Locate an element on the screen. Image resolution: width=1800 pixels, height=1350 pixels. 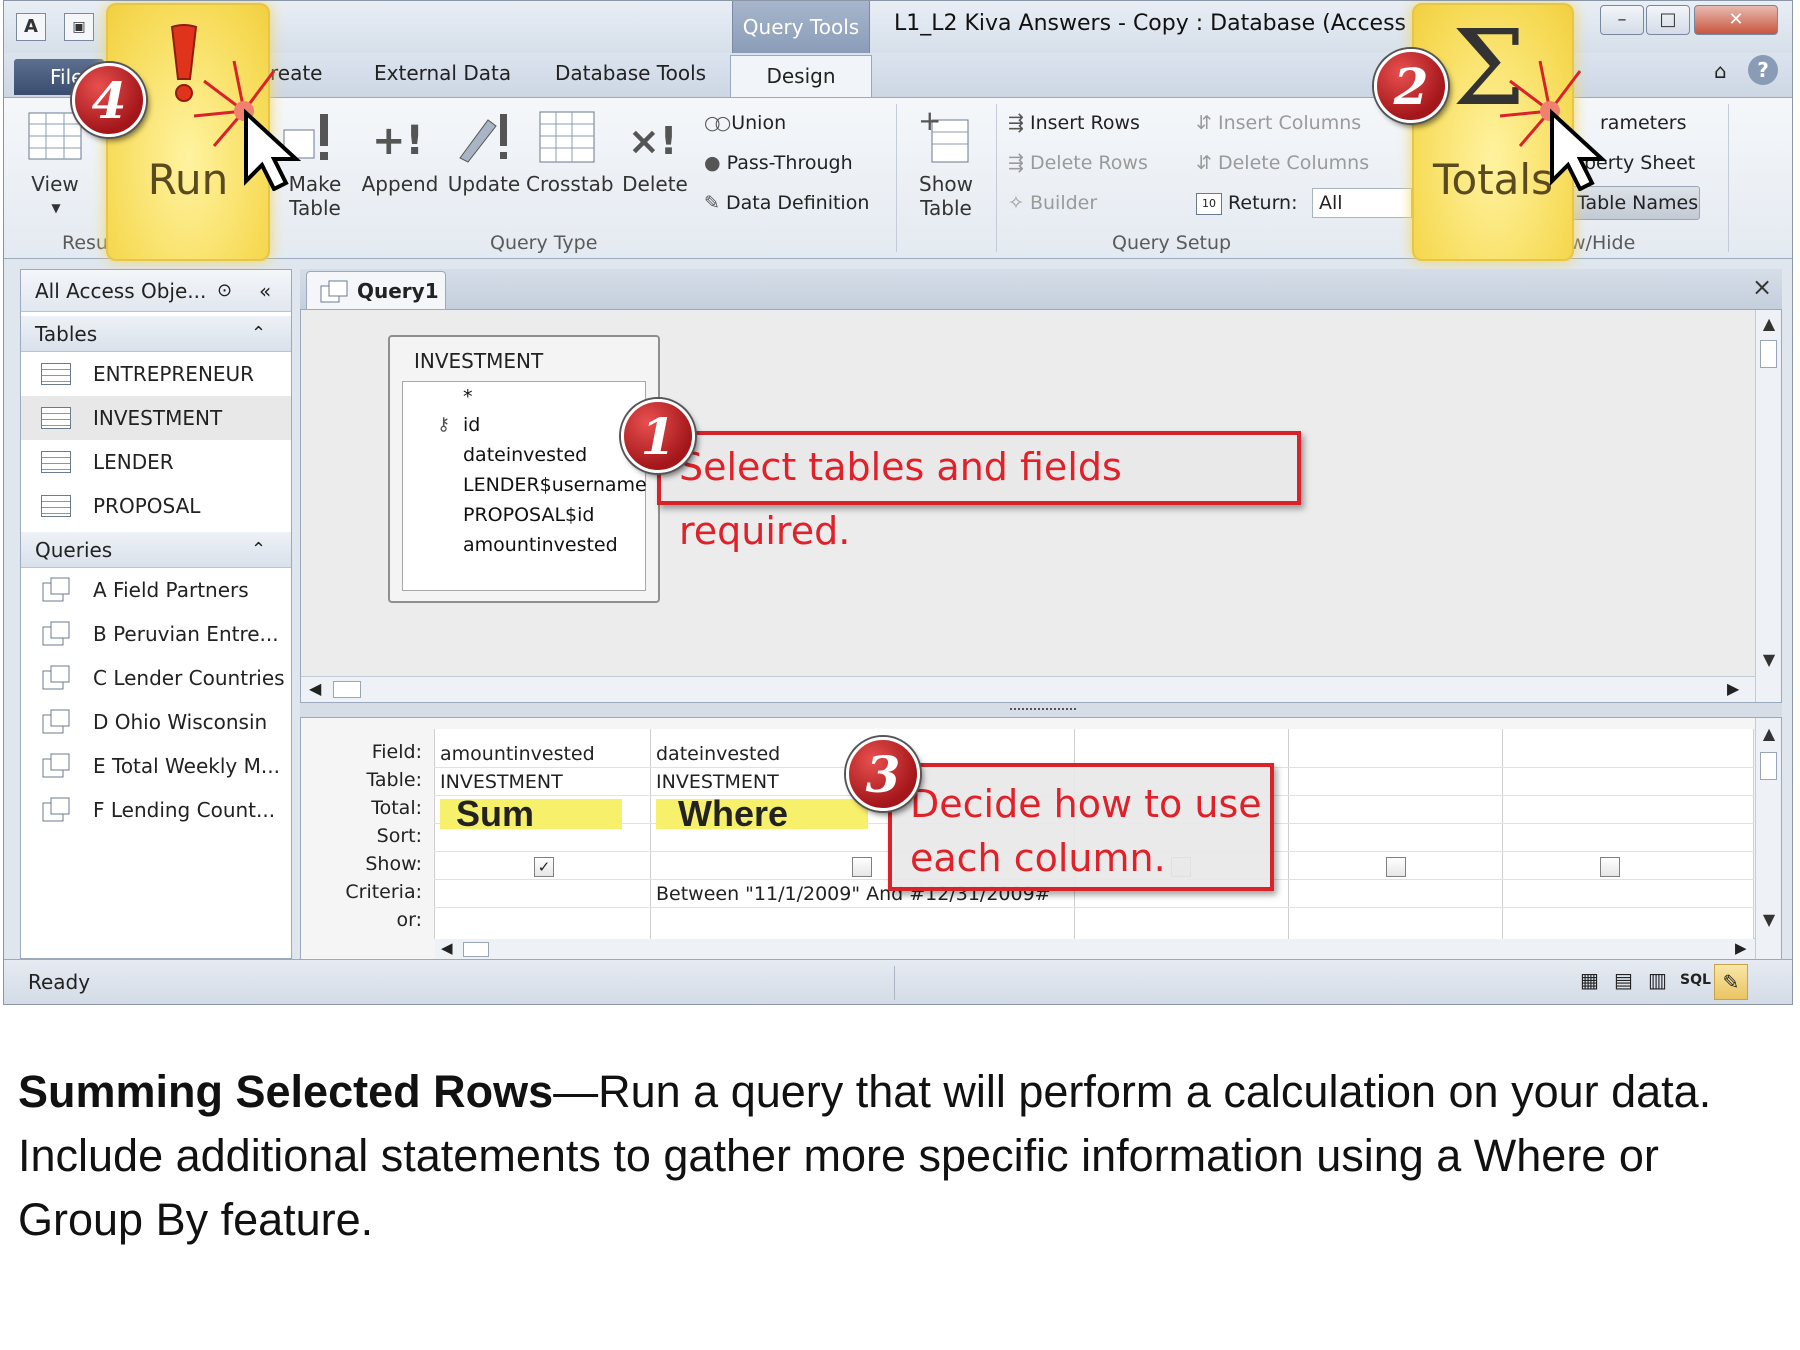
sql-view-button: SQL is located at coordinates (1695, 980).